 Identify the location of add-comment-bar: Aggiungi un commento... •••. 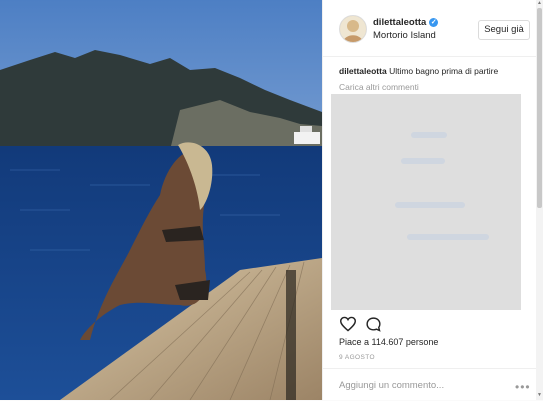
(430, 384).